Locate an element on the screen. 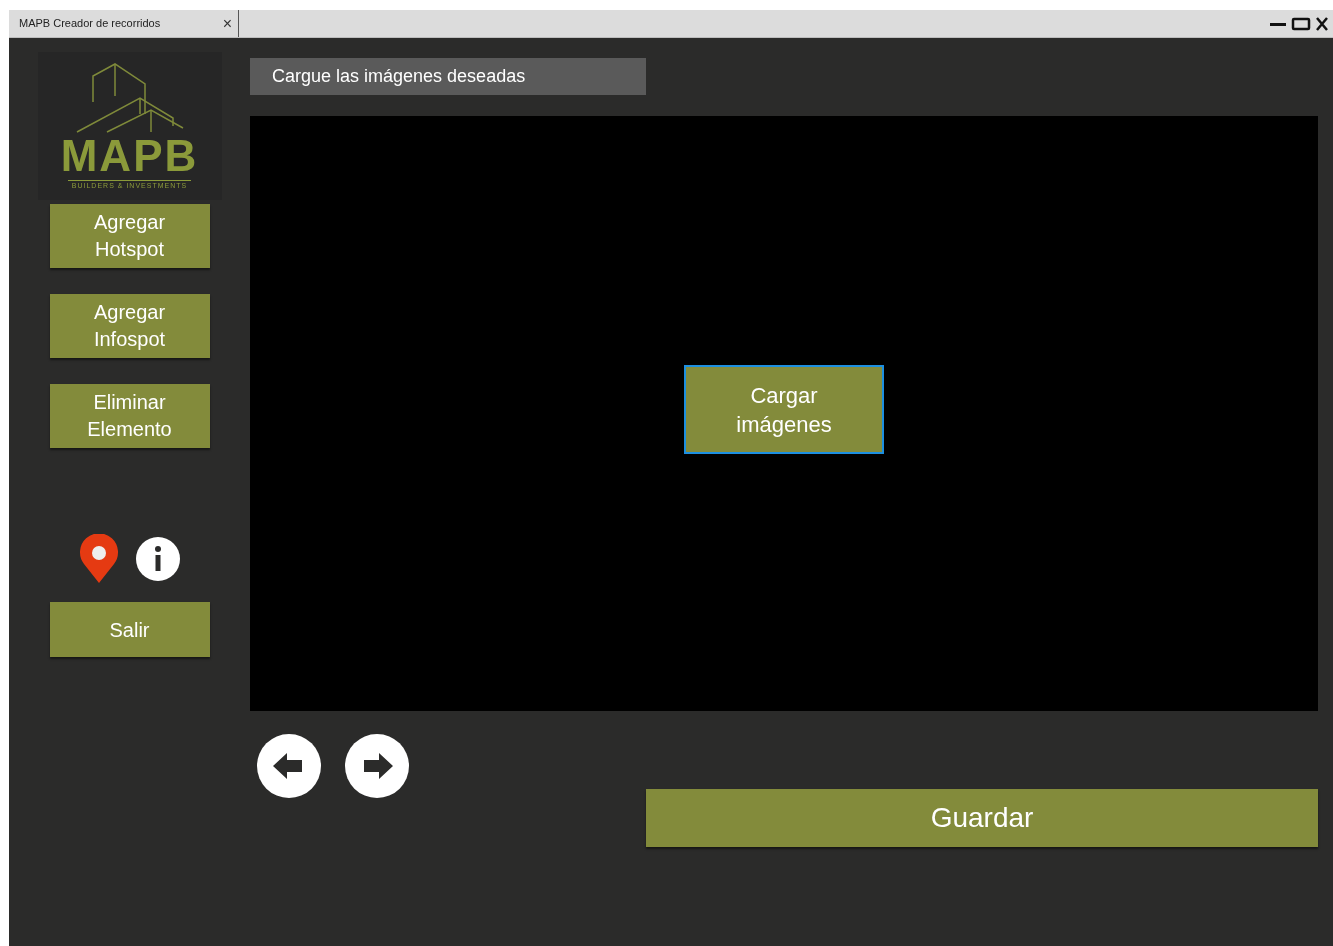 The width and height of the screenshot is (1333, 946). save-button: Guardar is located at coordinates (982, 818).